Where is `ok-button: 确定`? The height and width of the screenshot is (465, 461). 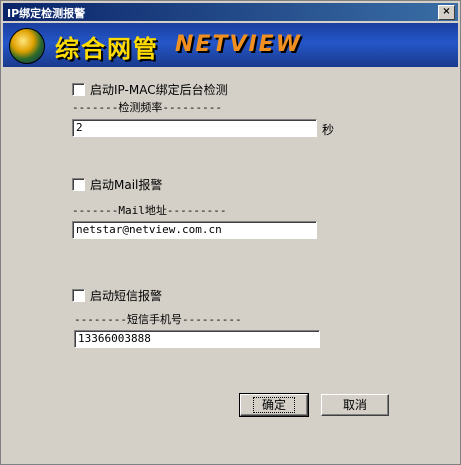
ok-button: 确定 is located at coordinates (274, 405).